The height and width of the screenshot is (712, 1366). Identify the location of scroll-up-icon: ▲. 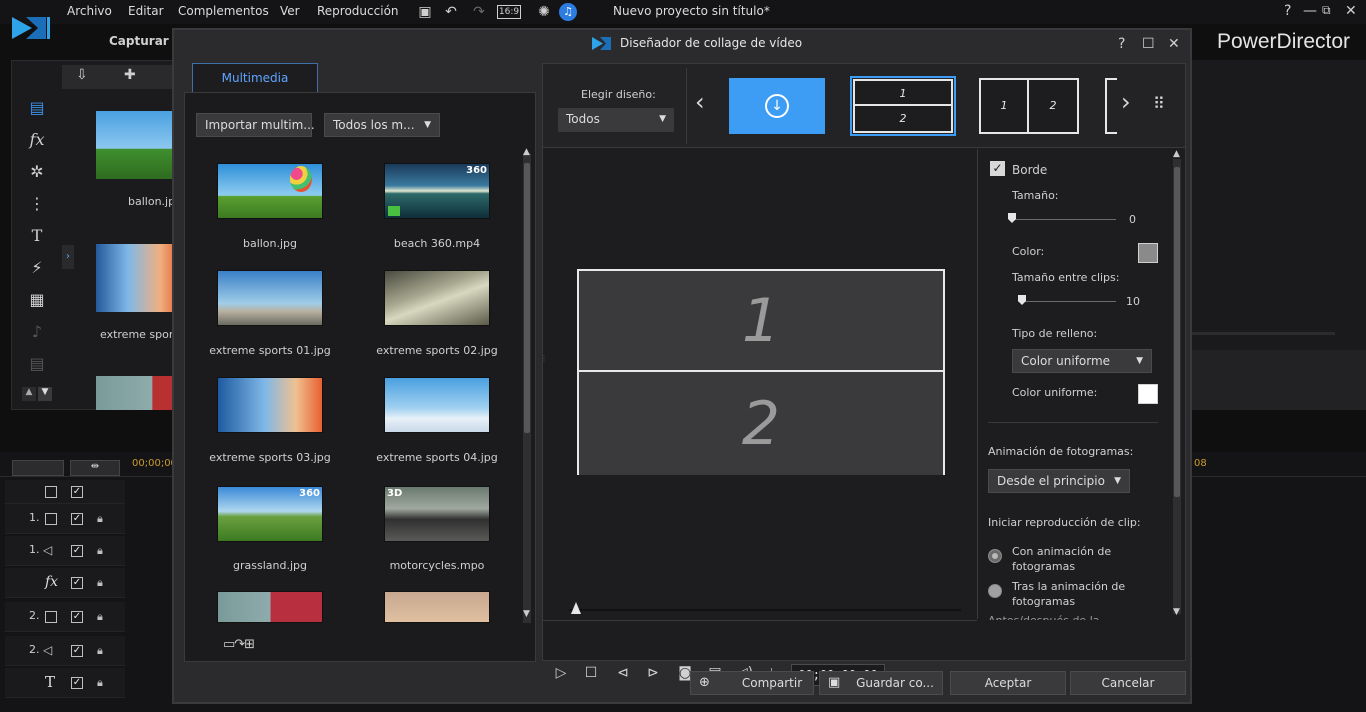
(29, 394).